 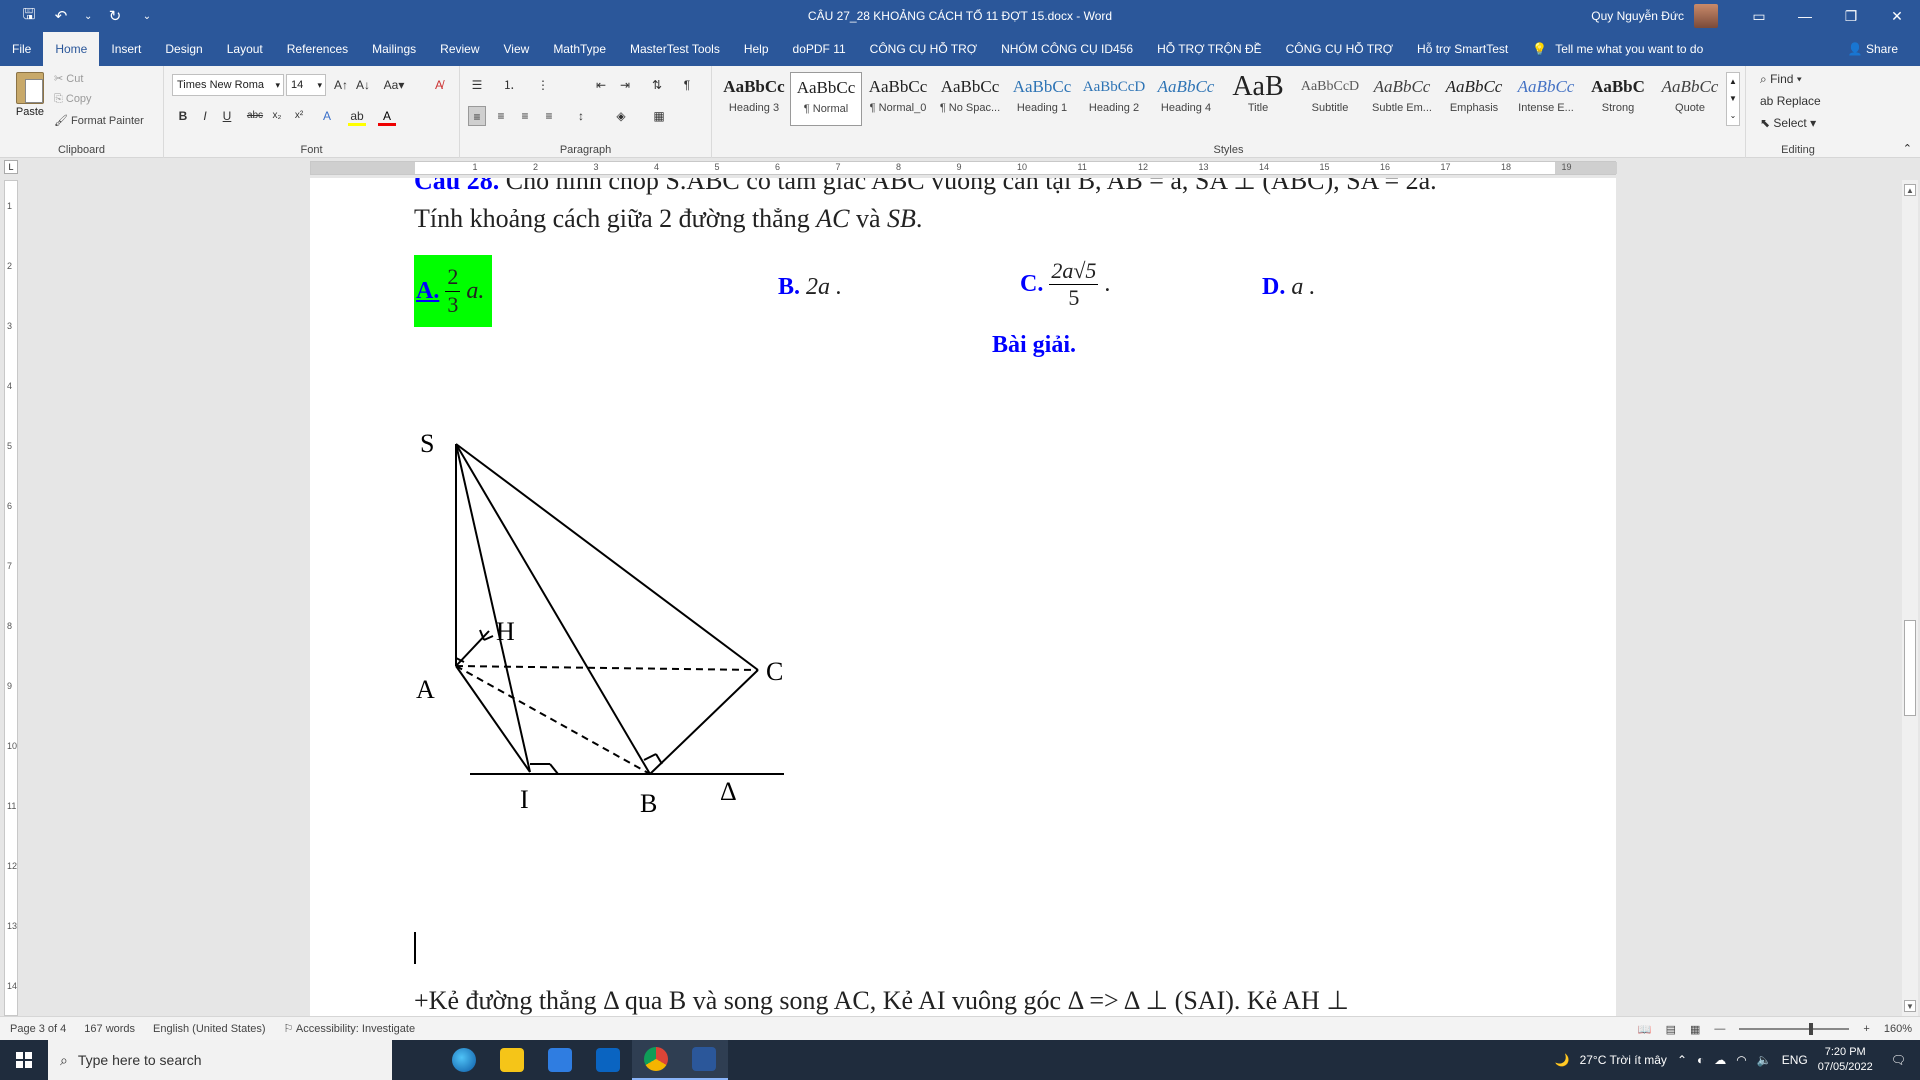 I want to click on highlight-icon: ab, so click(x=357, y=116).